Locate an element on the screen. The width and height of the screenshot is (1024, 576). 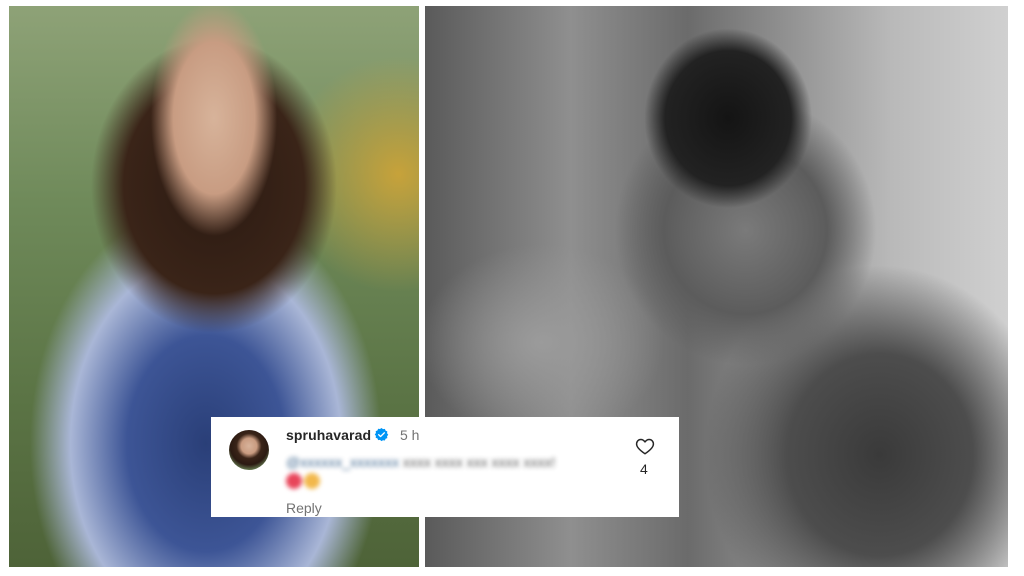
reply-button: Reply is located at coordinates (304, 508).